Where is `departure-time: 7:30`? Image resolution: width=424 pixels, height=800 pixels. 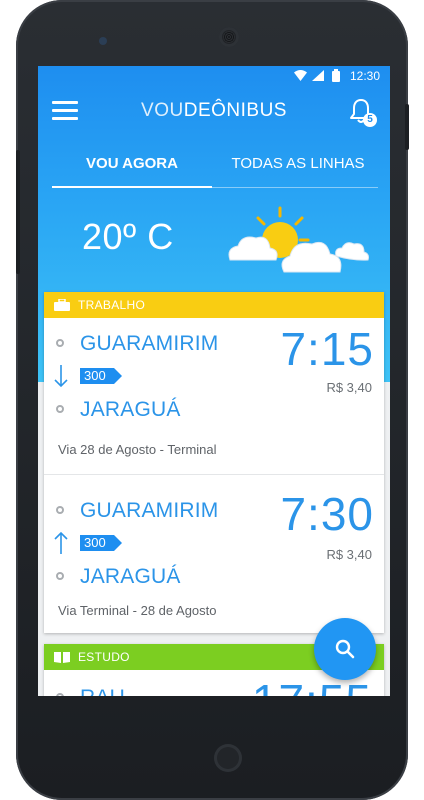
departure-time: 7:30 is located at coordinates (327, 514).